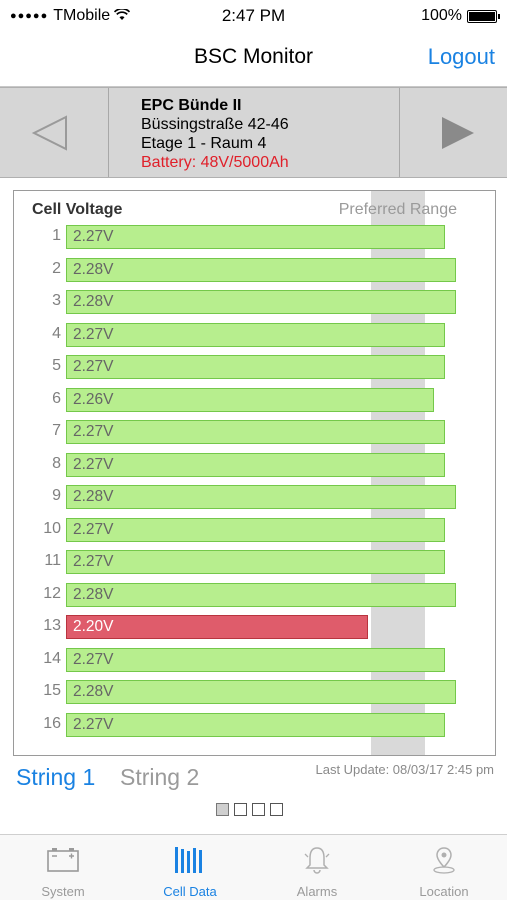  What do you see at coordinates (441, 15) in the screenshot?
I see `battery-percent: 100%` at bounding box center [441, 15].